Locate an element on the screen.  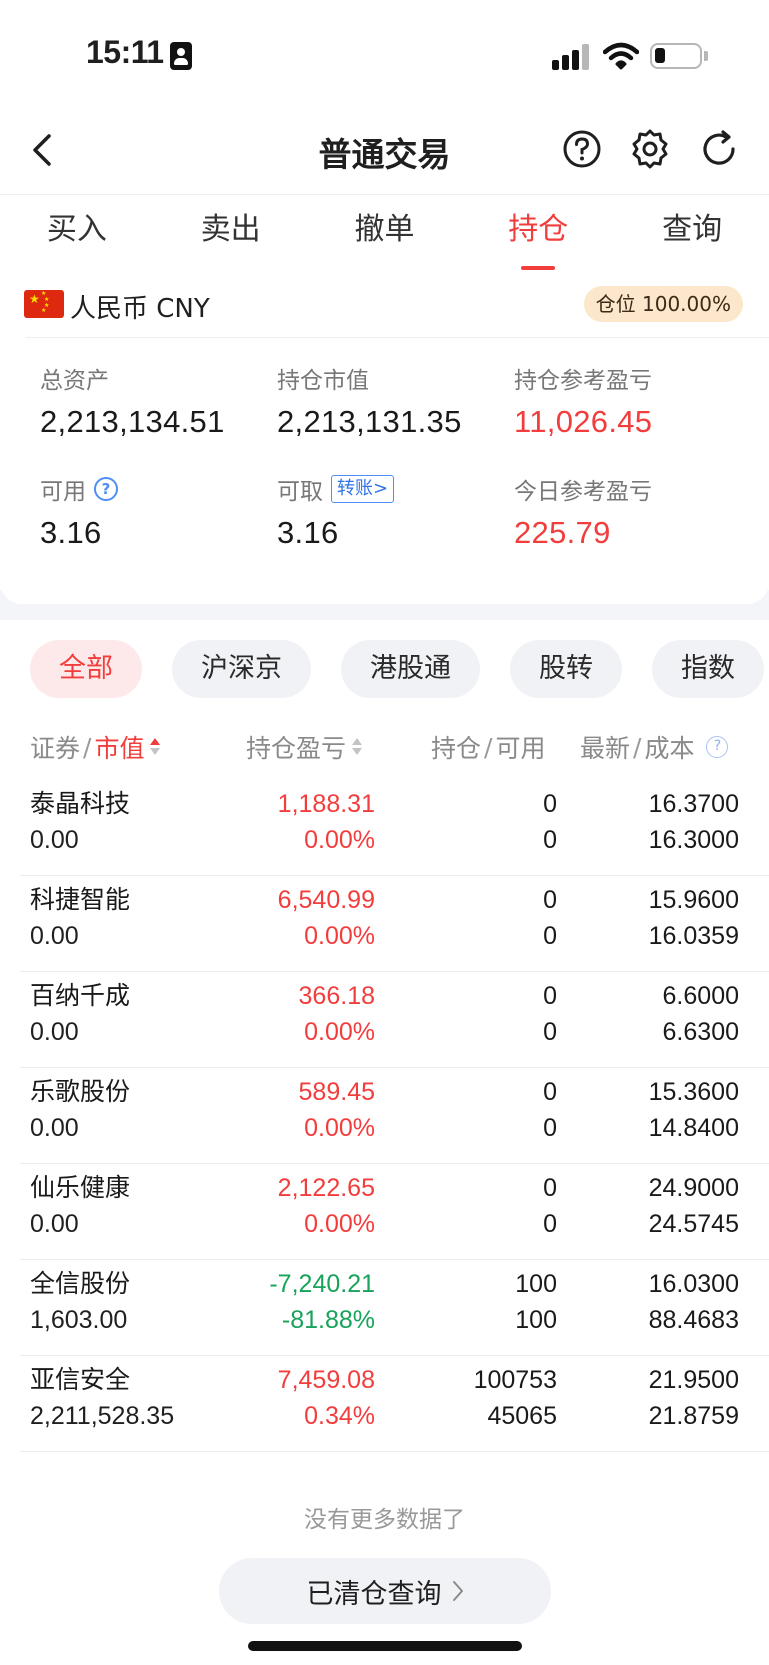
person-icon is located at coordinates (181, 56).